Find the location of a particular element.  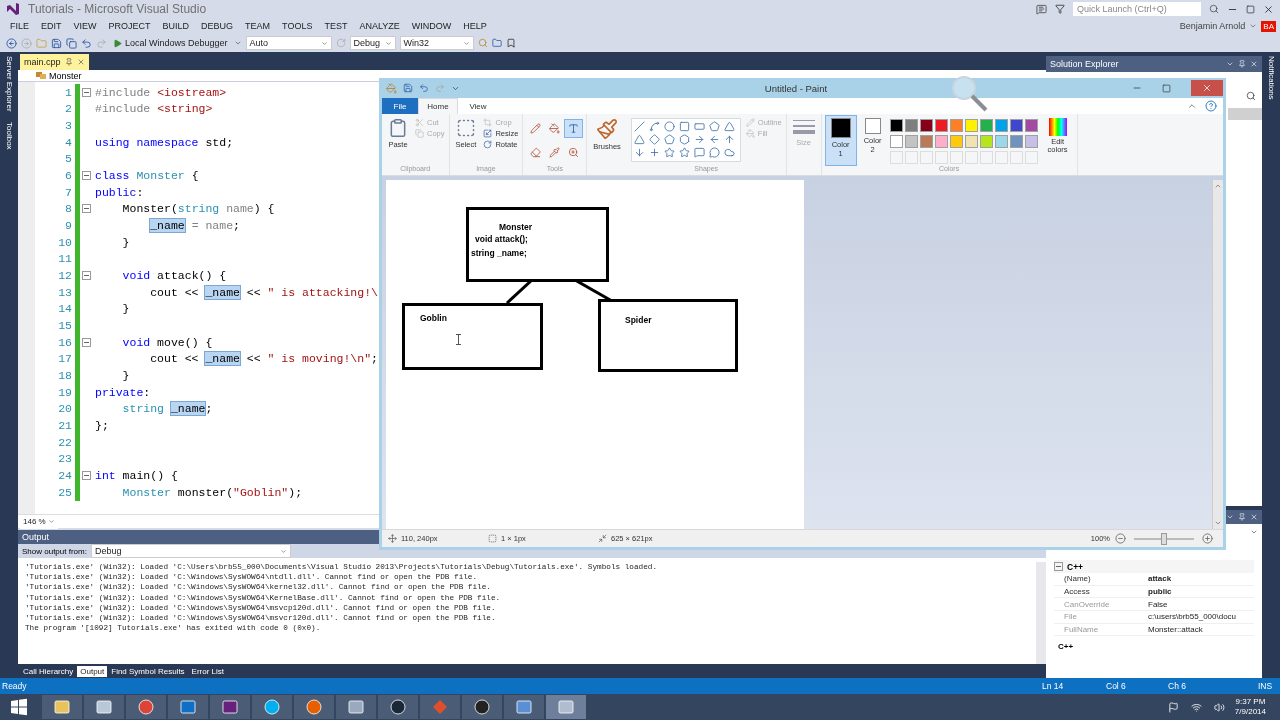

output-source-dropdown: Debug is located at coordinates (190, 551).